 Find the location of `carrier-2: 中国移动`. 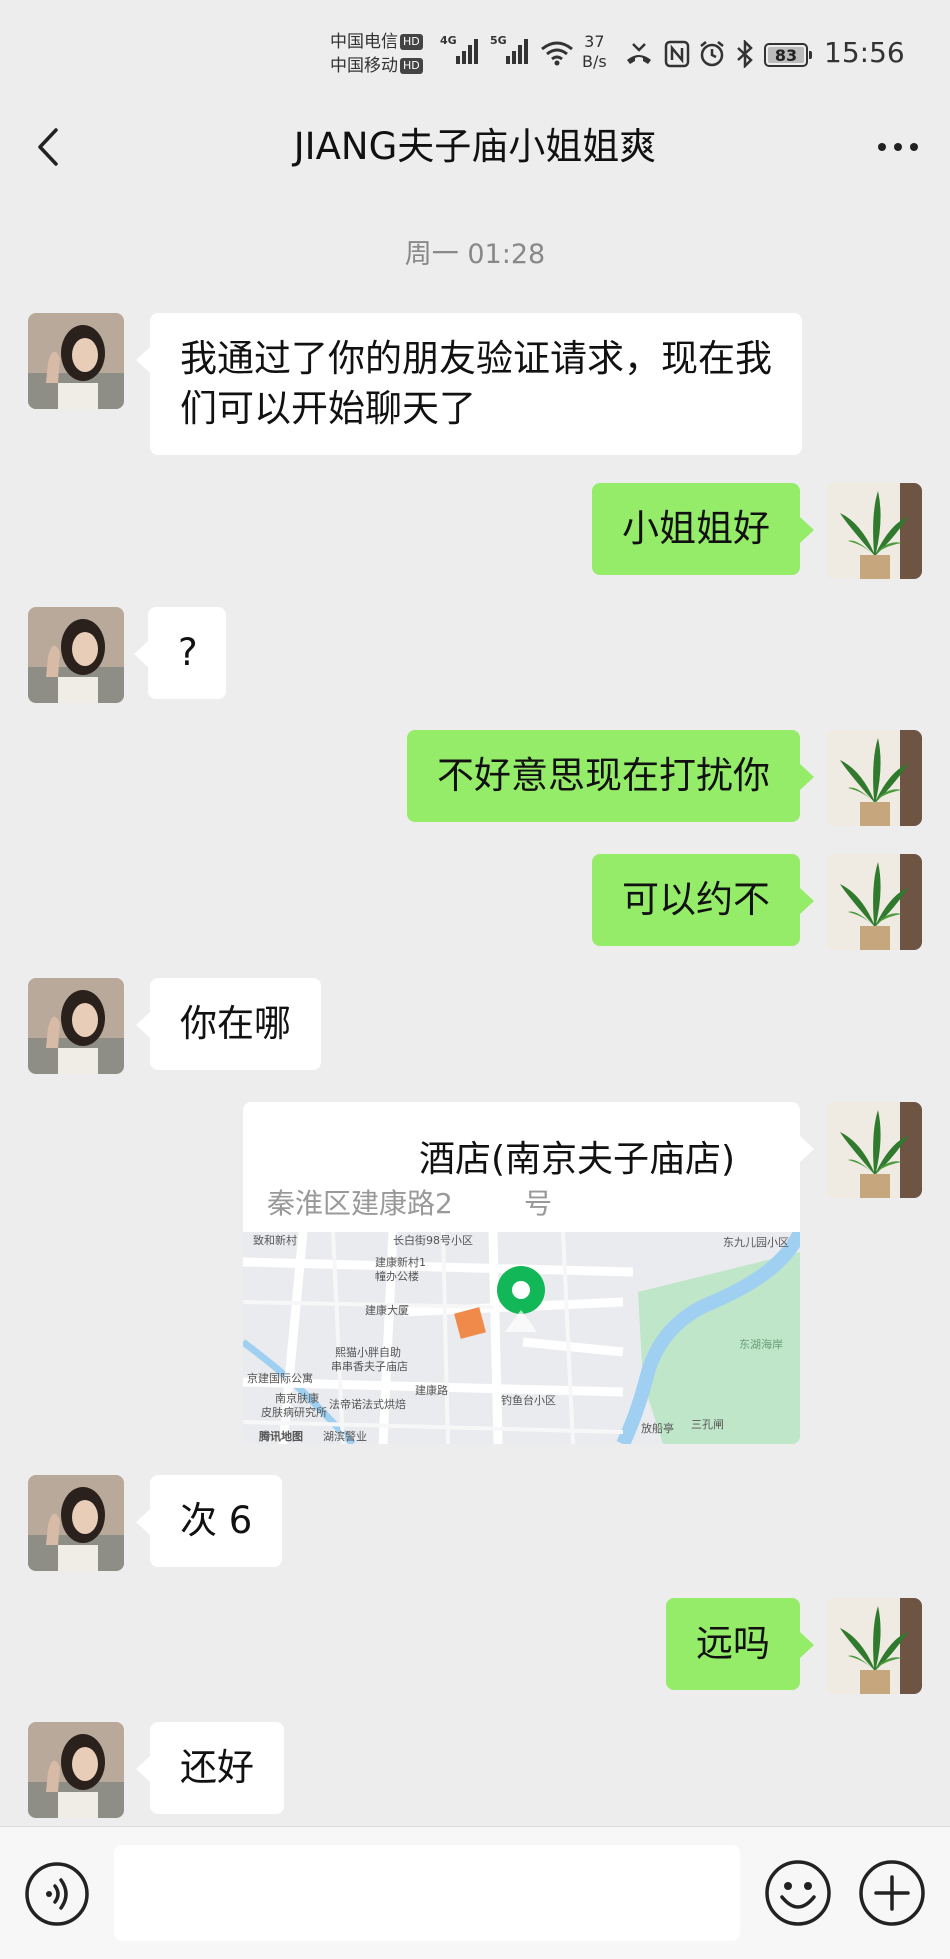

carrier-2: 中国移动 is located at coordinates (364, 66).